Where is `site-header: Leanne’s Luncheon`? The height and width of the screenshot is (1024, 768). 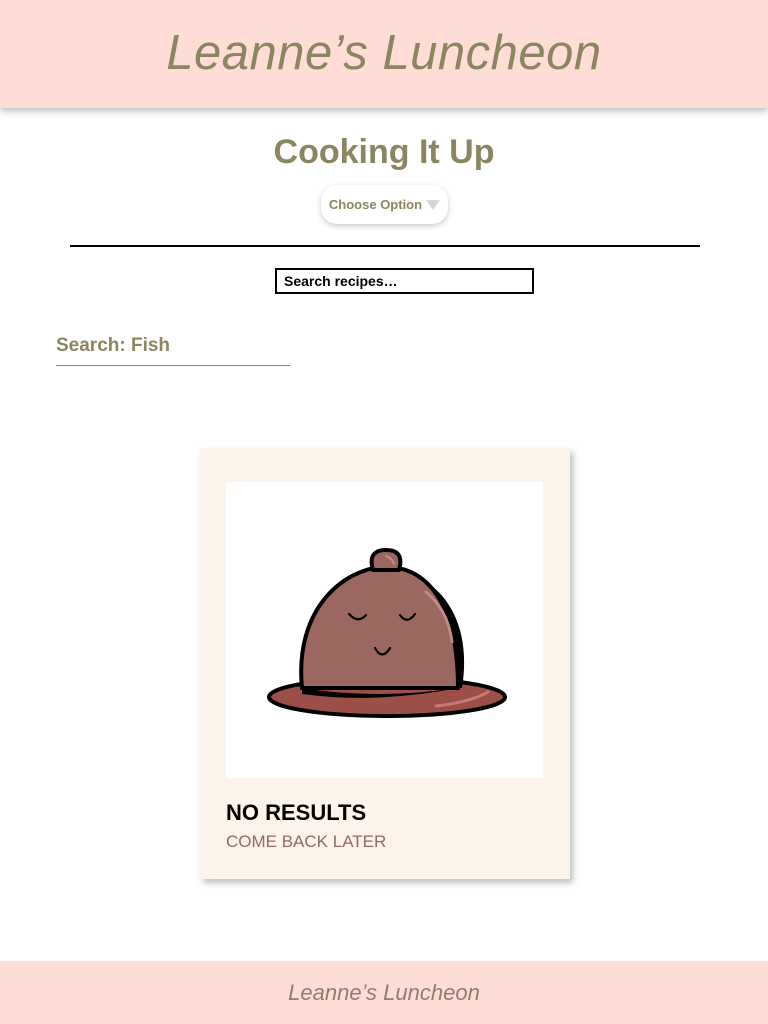 site-header: Leanne’s Luncheon is located at coordinates (384, 54).